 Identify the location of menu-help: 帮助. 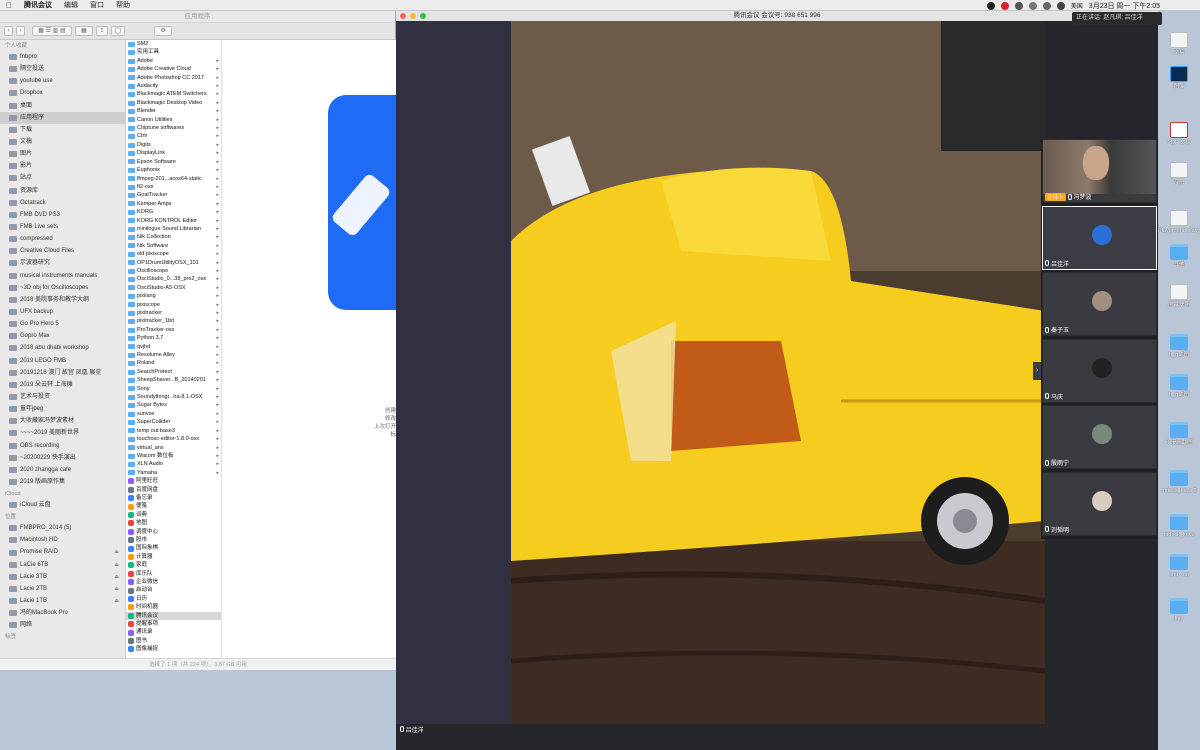
(123, 5).